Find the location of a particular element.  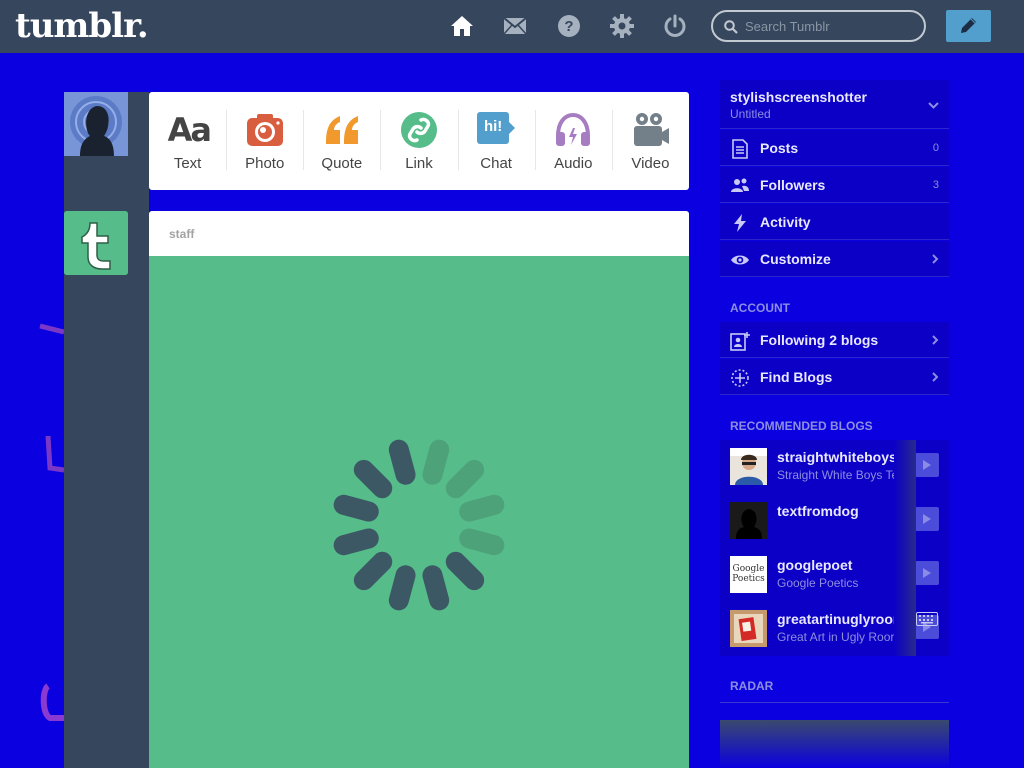

dashboard-column is located at coordinates (106, 430).